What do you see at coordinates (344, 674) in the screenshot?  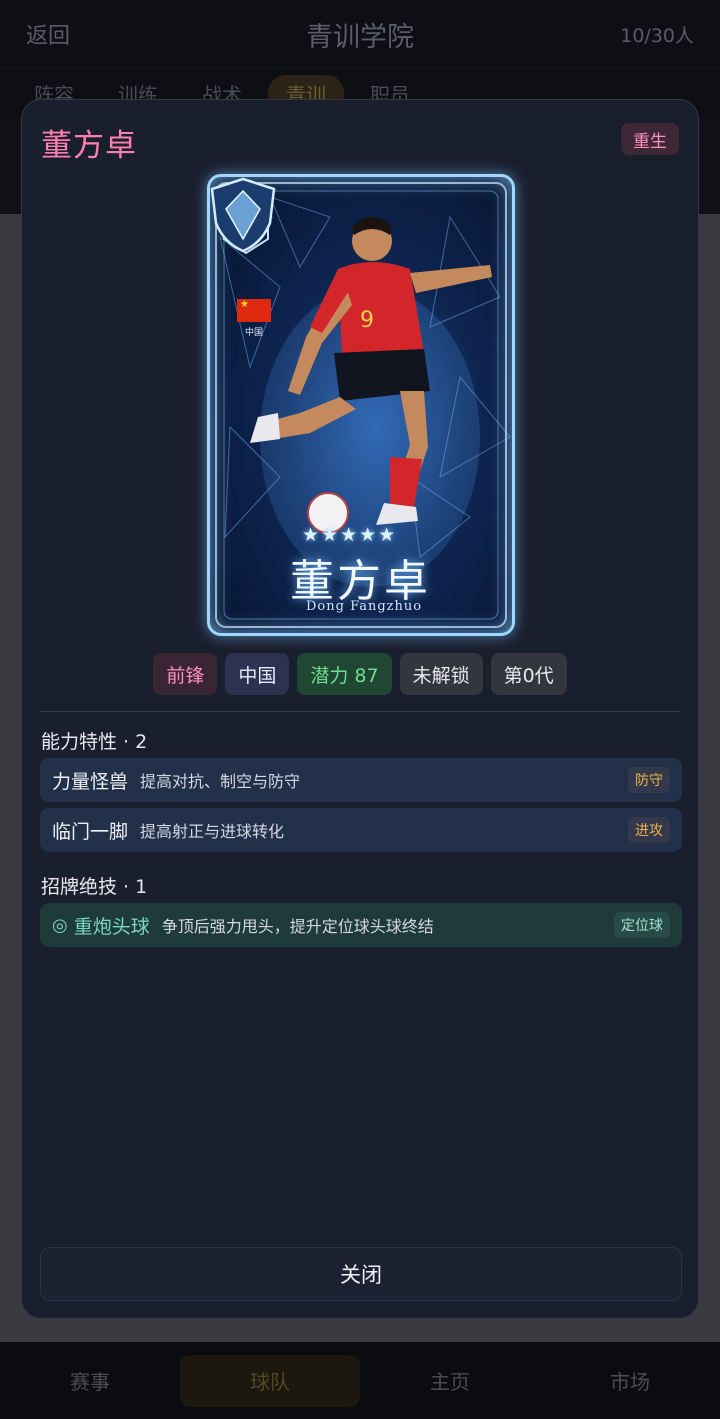 I see `potential-tag: 潜力 87` at bounding box center [344, 674].